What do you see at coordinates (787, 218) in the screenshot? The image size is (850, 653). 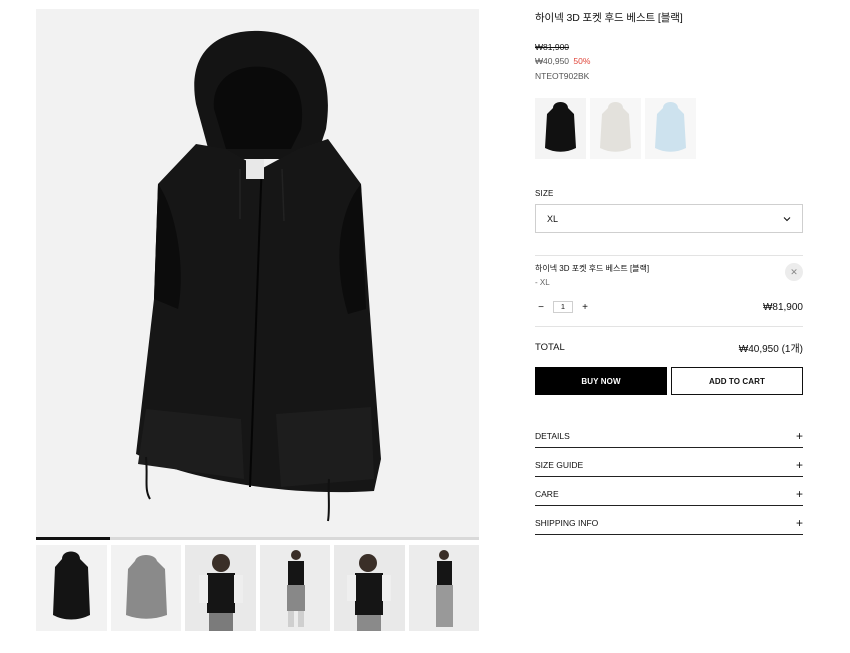 I see `chevron-down-icon` at bounding box center [787, 218].